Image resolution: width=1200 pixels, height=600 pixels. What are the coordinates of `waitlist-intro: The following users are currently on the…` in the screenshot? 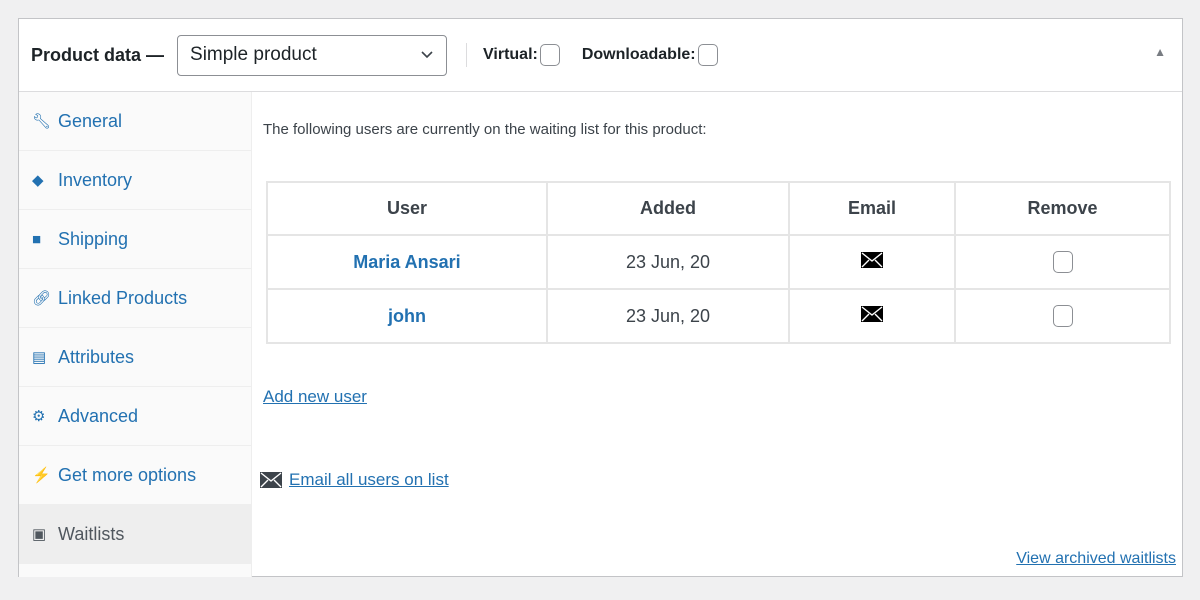 It's located at (485, 129).